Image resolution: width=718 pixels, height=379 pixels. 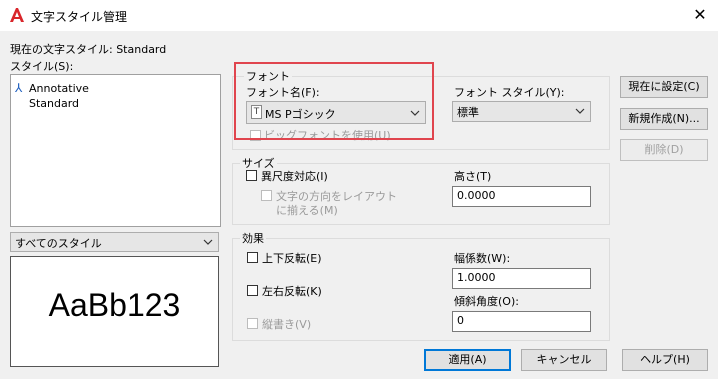 What do you see at coordinates (476, 195) in the screenshot?
I see `height-value: 0.0000` at bounding box center [476, 195].